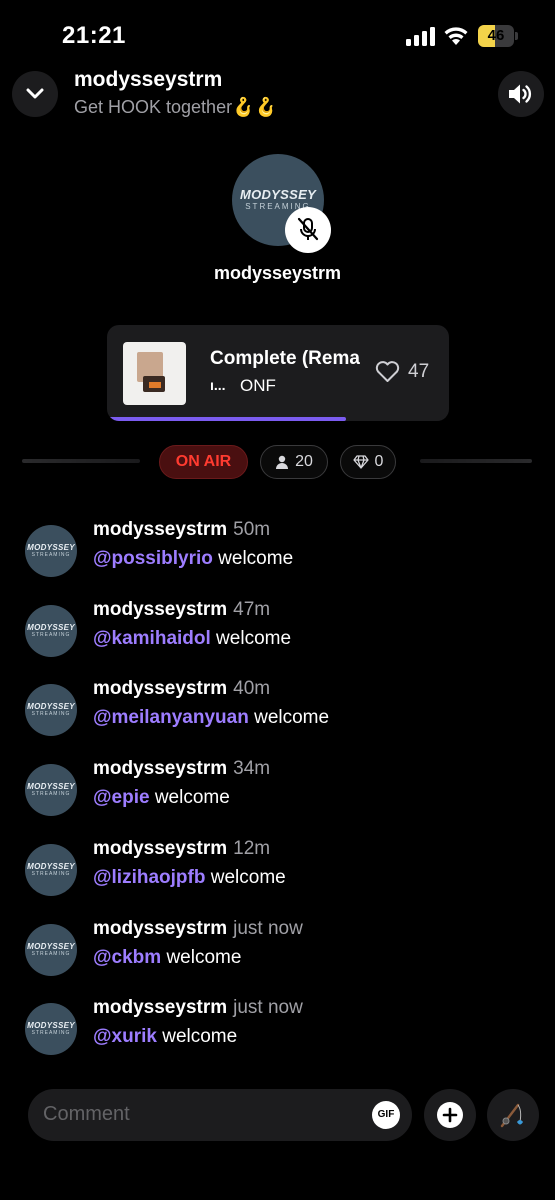  I want to click on comment-input: Comment GIF, so click(220, 1115).